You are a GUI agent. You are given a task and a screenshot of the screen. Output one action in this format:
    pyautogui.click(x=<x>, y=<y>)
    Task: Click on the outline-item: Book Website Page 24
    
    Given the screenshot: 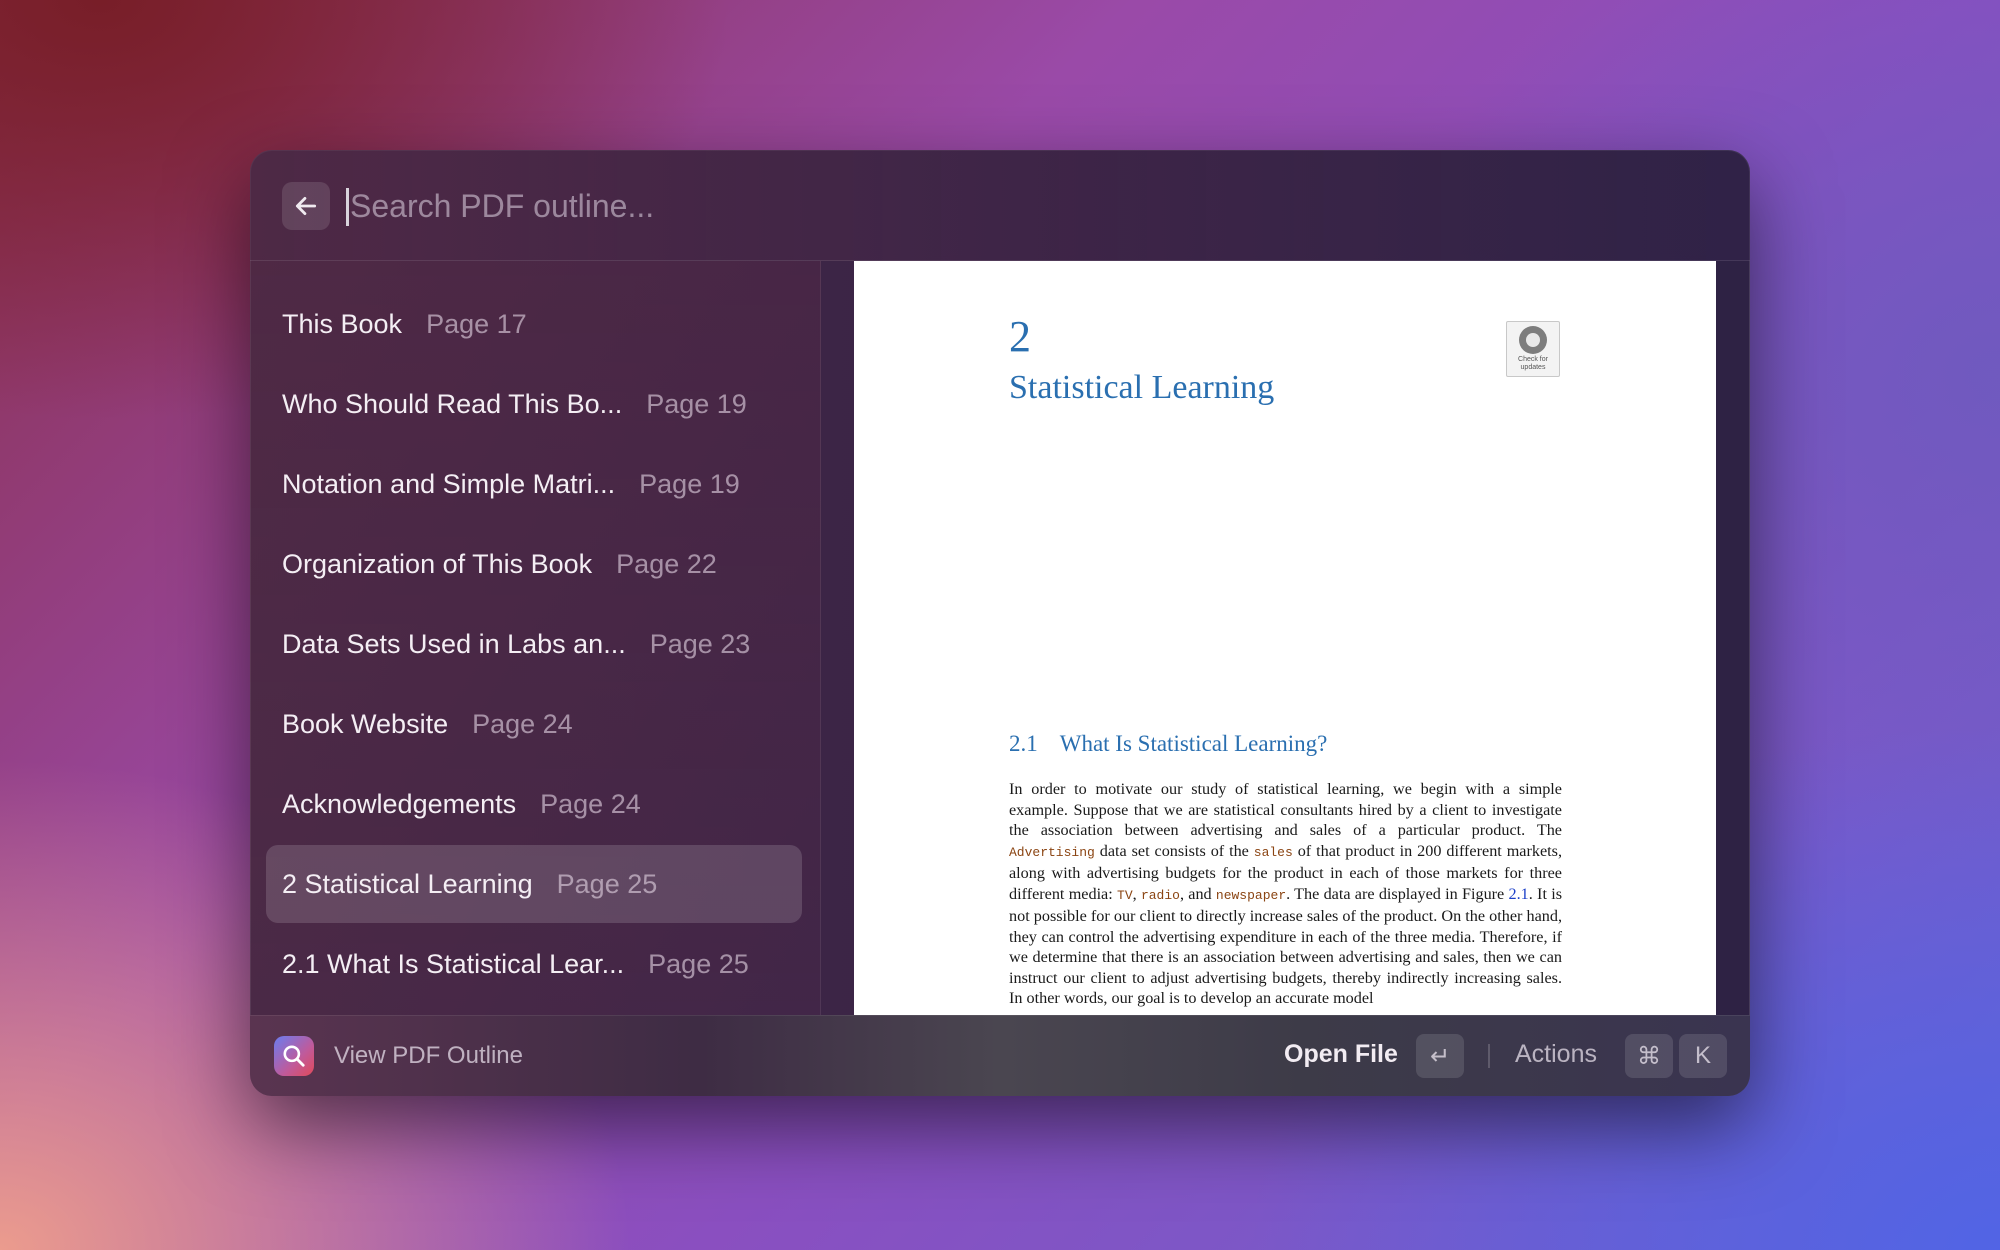 What is the action you would take?
    pyautogui.click(x=534, y=724)
    